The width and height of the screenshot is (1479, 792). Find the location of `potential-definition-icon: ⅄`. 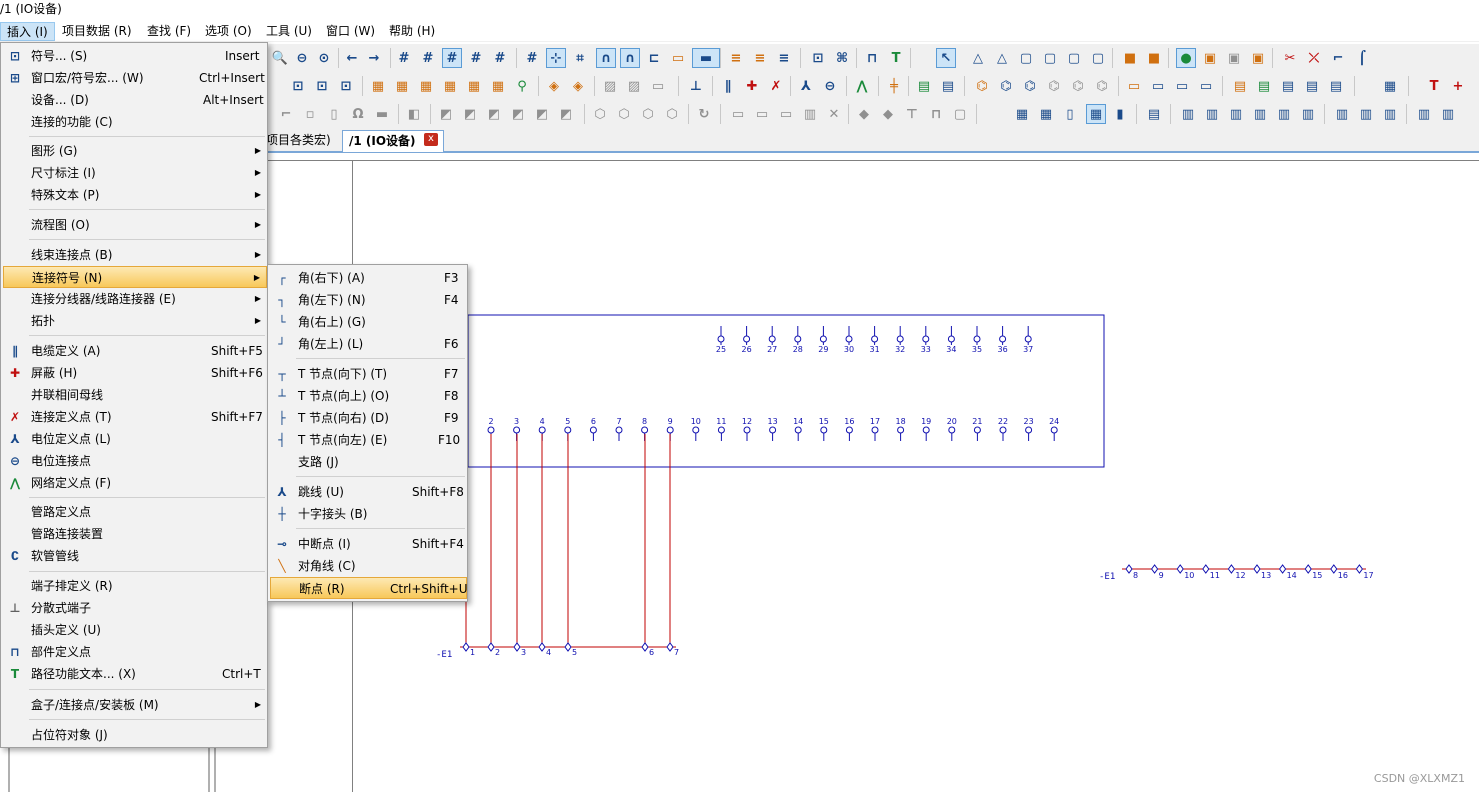

potential-definition-icon: ⅄ is located at coordinates (806, 86).